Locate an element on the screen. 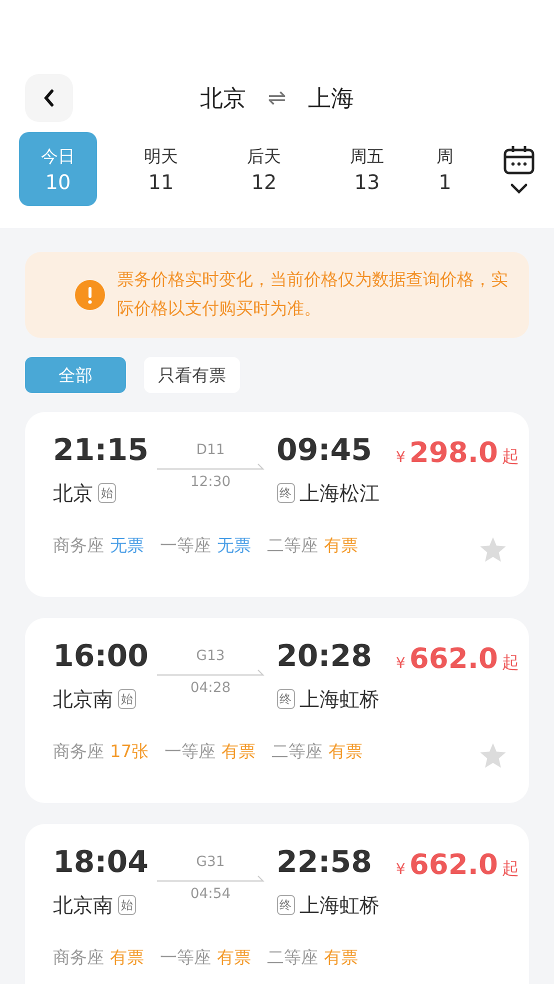 The width and height of the screenshot is (554, 984). train-card: 18:04 北京南 始 G31 04:54 22:58 终 上海虹桥 ¥662.0 起 商务座 有票 一等座 有票 二等座 有票 is located at coordinates (277, 904).